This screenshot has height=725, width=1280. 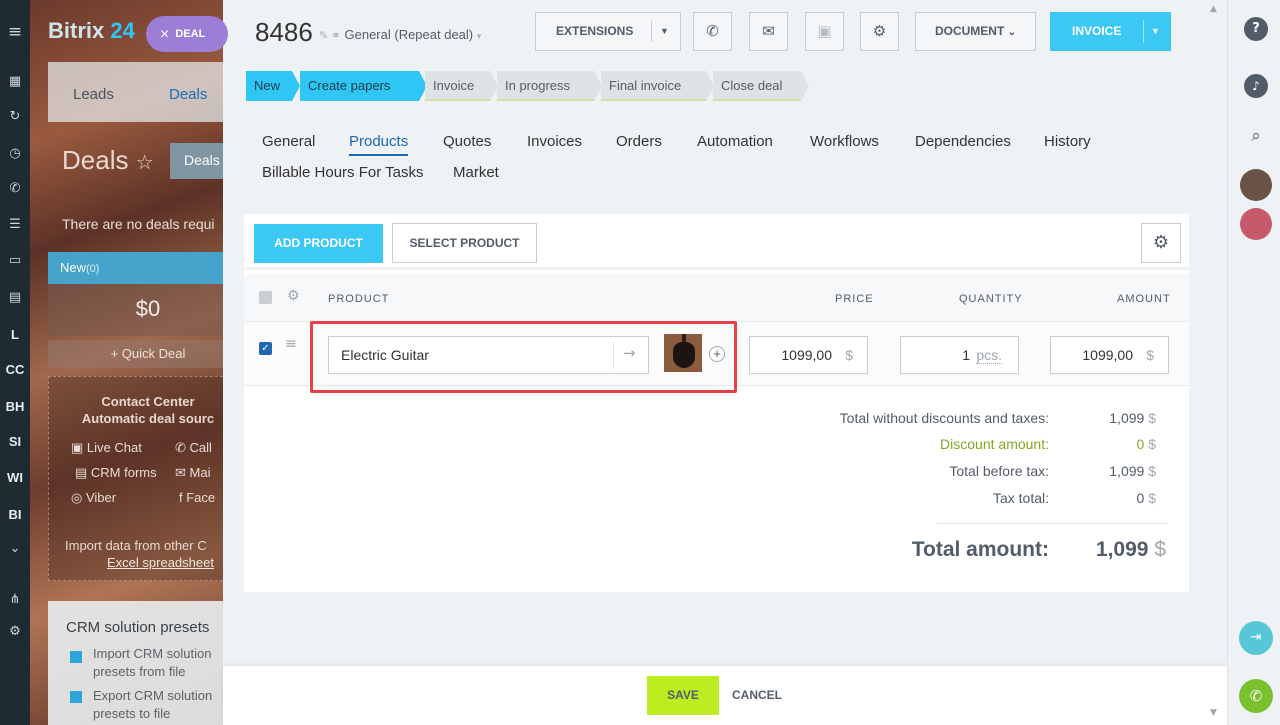 I want to click on import-icon, so click(x=76, y=657).